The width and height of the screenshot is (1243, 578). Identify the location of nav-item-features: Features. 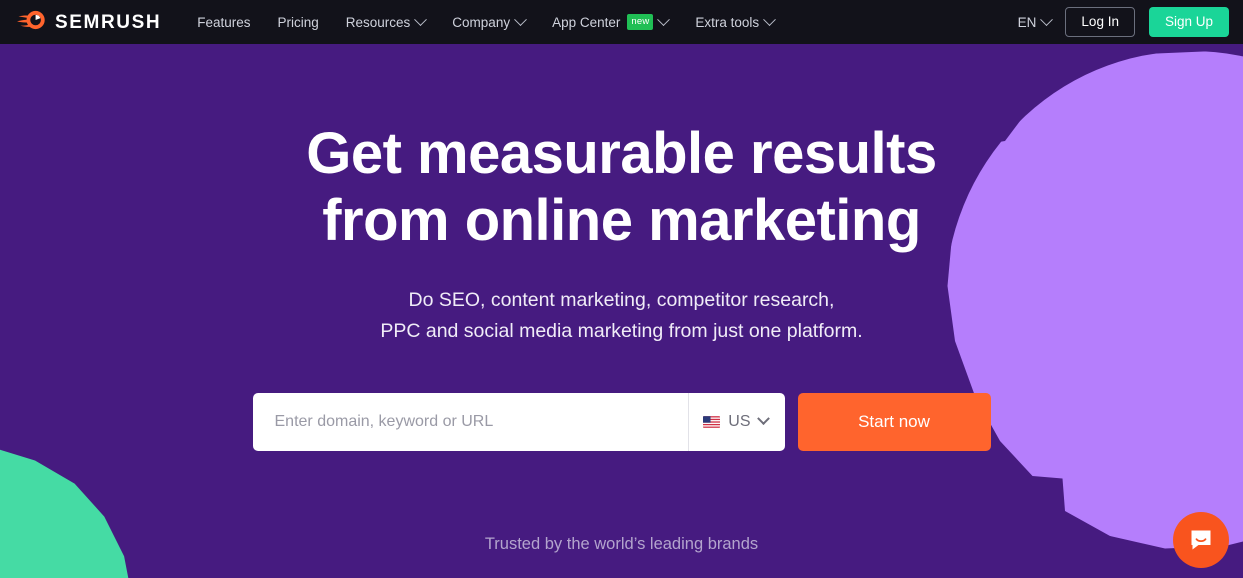
(223, 22).